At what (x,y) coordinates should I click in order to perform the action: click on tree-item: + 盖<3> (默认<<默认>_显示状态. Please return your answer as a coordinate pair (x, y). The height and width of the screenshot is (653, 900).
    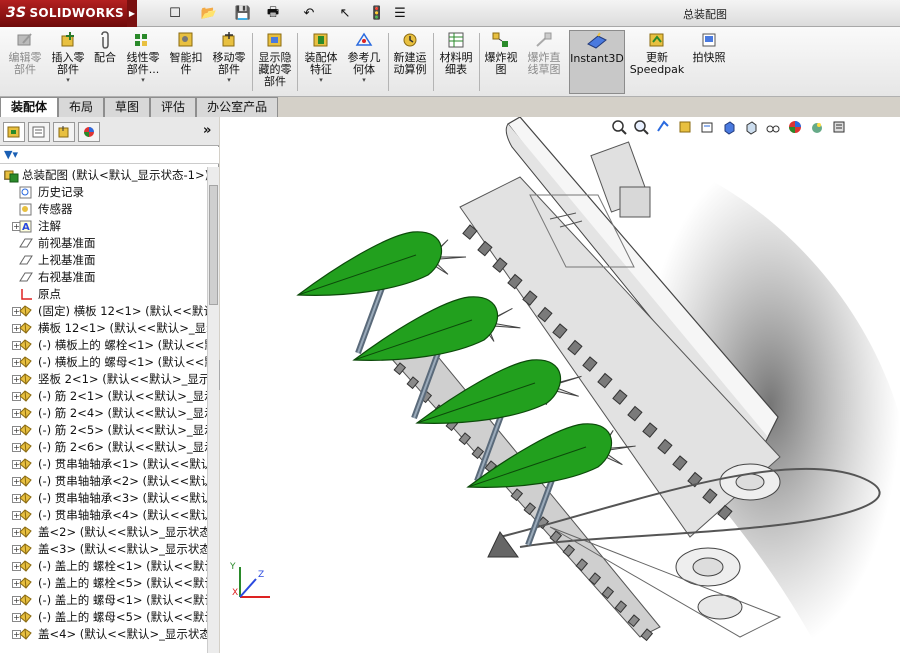
    Looking at the image, I should click on (103, 549).